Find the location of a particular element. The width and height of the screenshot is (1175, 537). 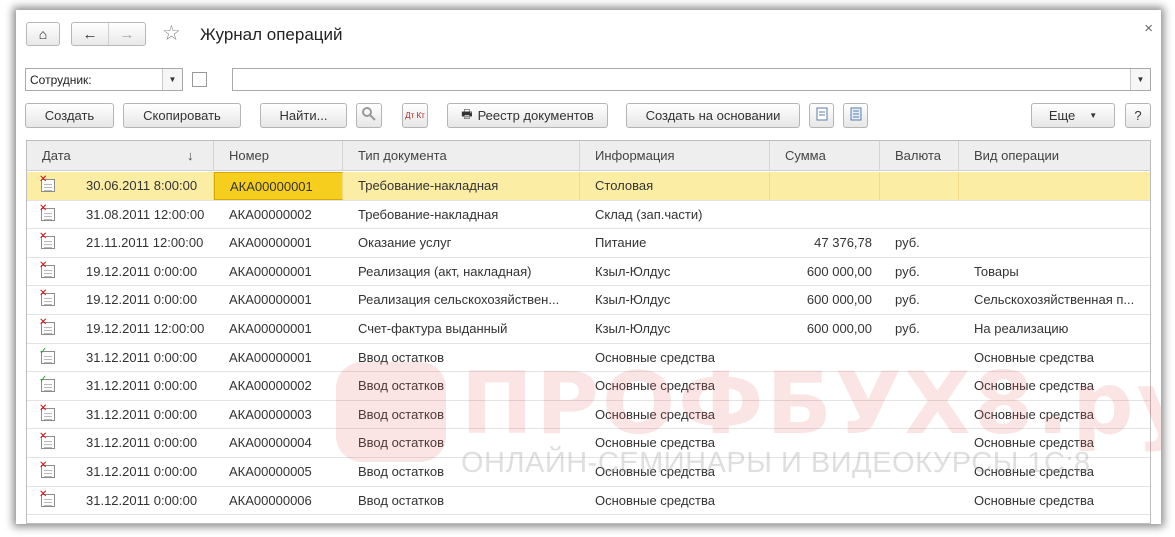

cell-info: Питание is located at coordinates (621, 243).